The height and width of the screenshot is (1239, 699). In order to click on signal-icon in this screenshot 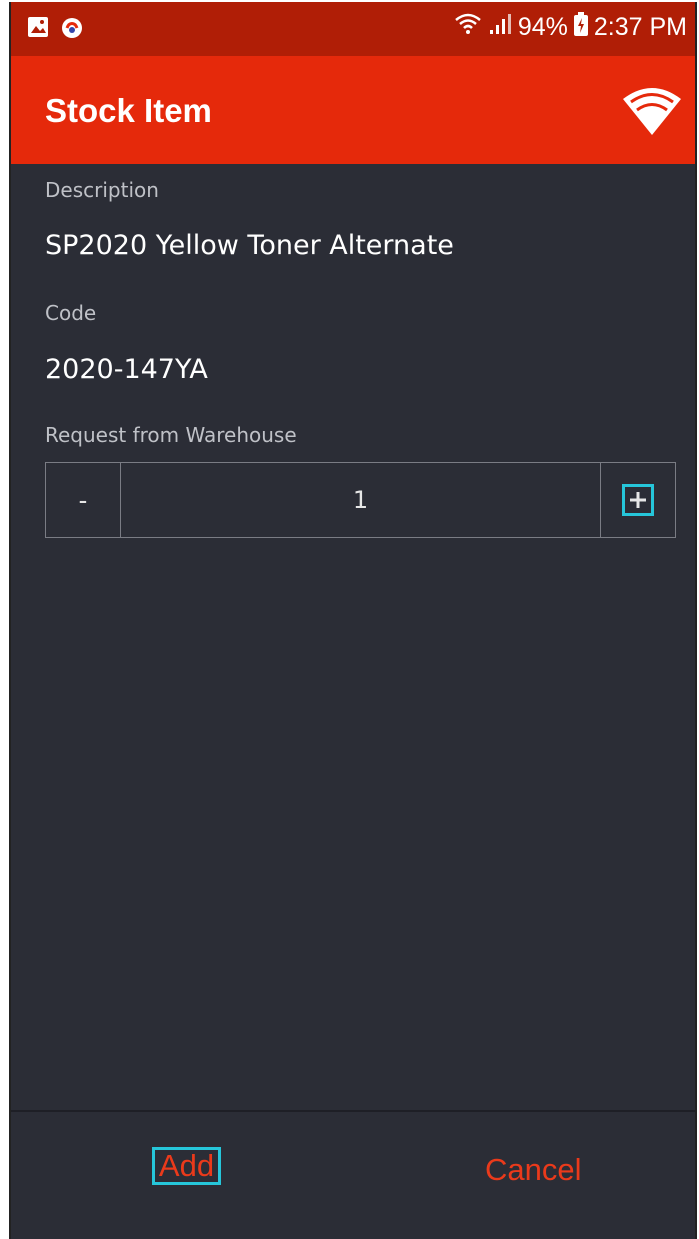, I will do `click(500, 27)`.